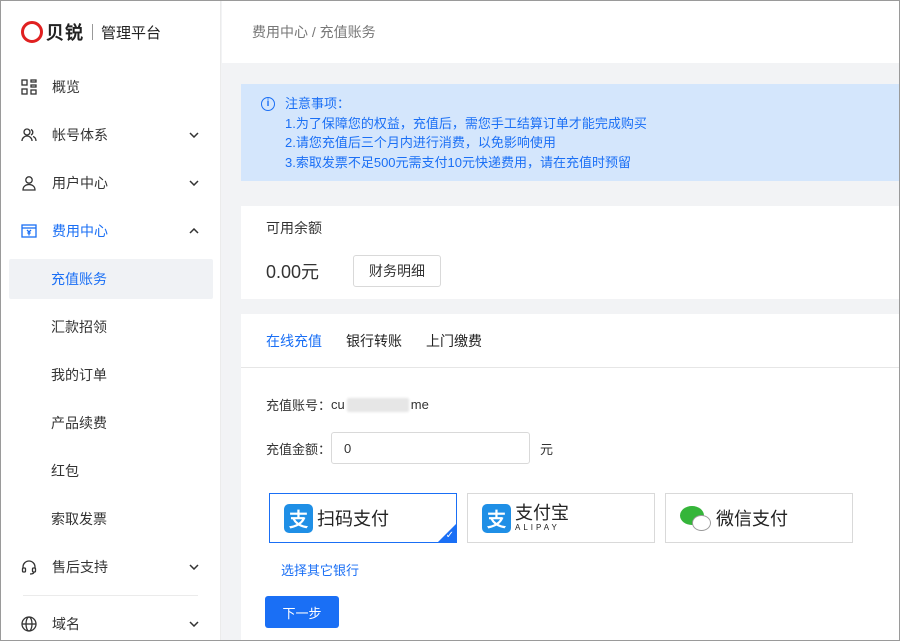 Image resolution: width=900 pixels, height=641 pixels. I want to click on logo: 贝锐 管理平台, so click(110, 32).